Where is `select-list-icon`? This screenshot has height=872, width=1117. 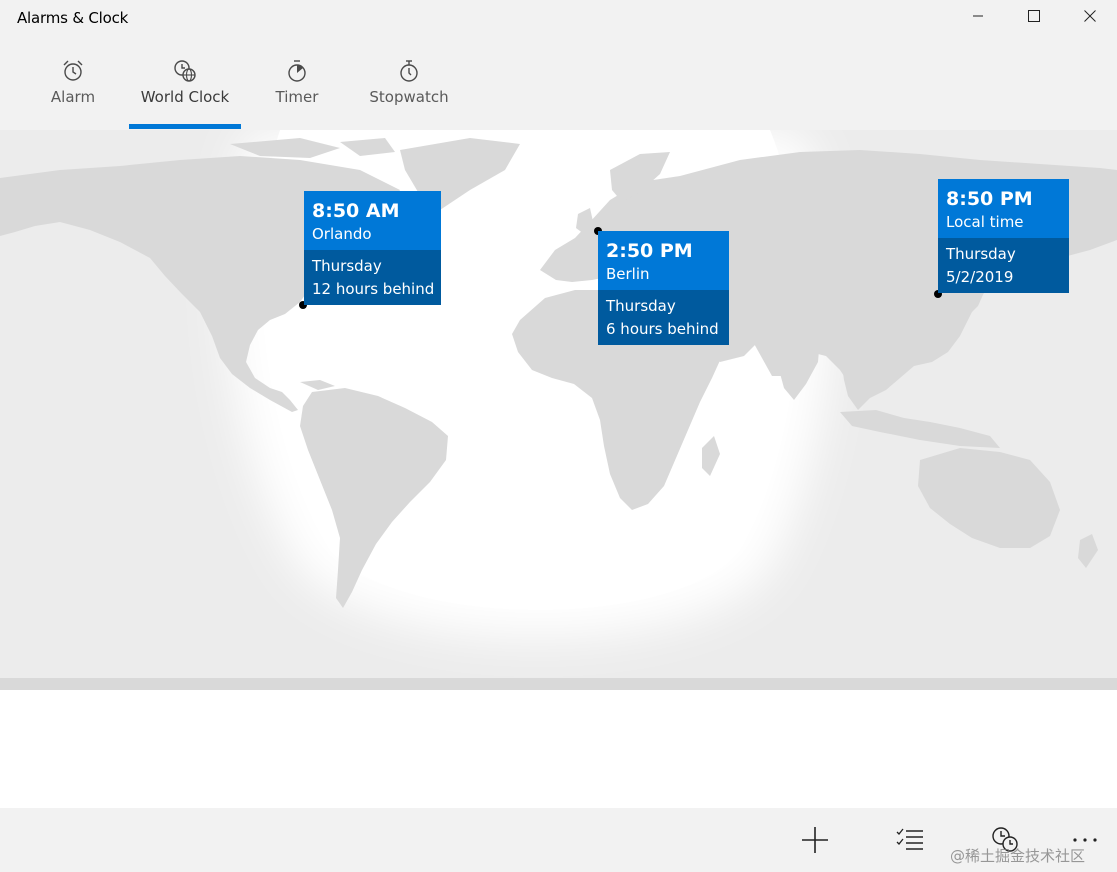 select-list-icon is located at coordinates (909, 839).